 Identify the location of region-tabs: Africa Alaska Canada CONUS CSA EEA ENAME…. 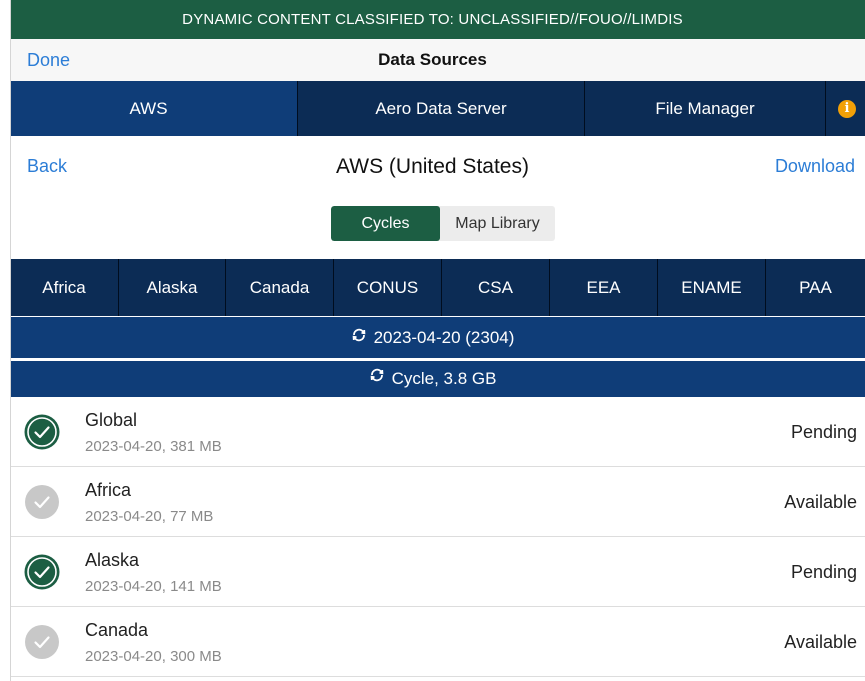
(432, 287).